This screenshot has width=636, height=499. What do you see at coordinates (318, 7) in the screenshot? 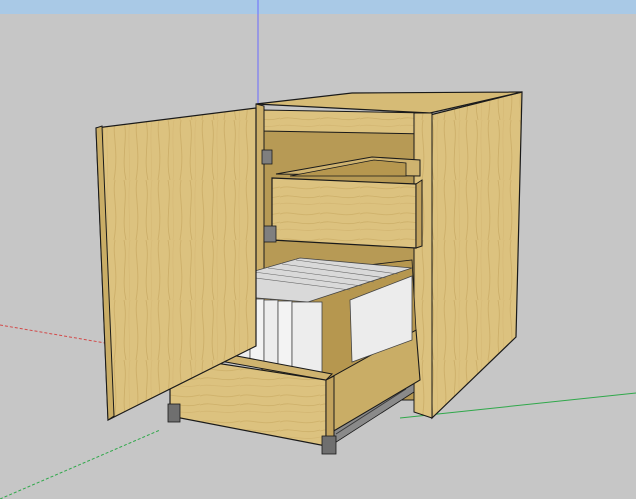
I see `sky-background` at bounding box center [318, 7].